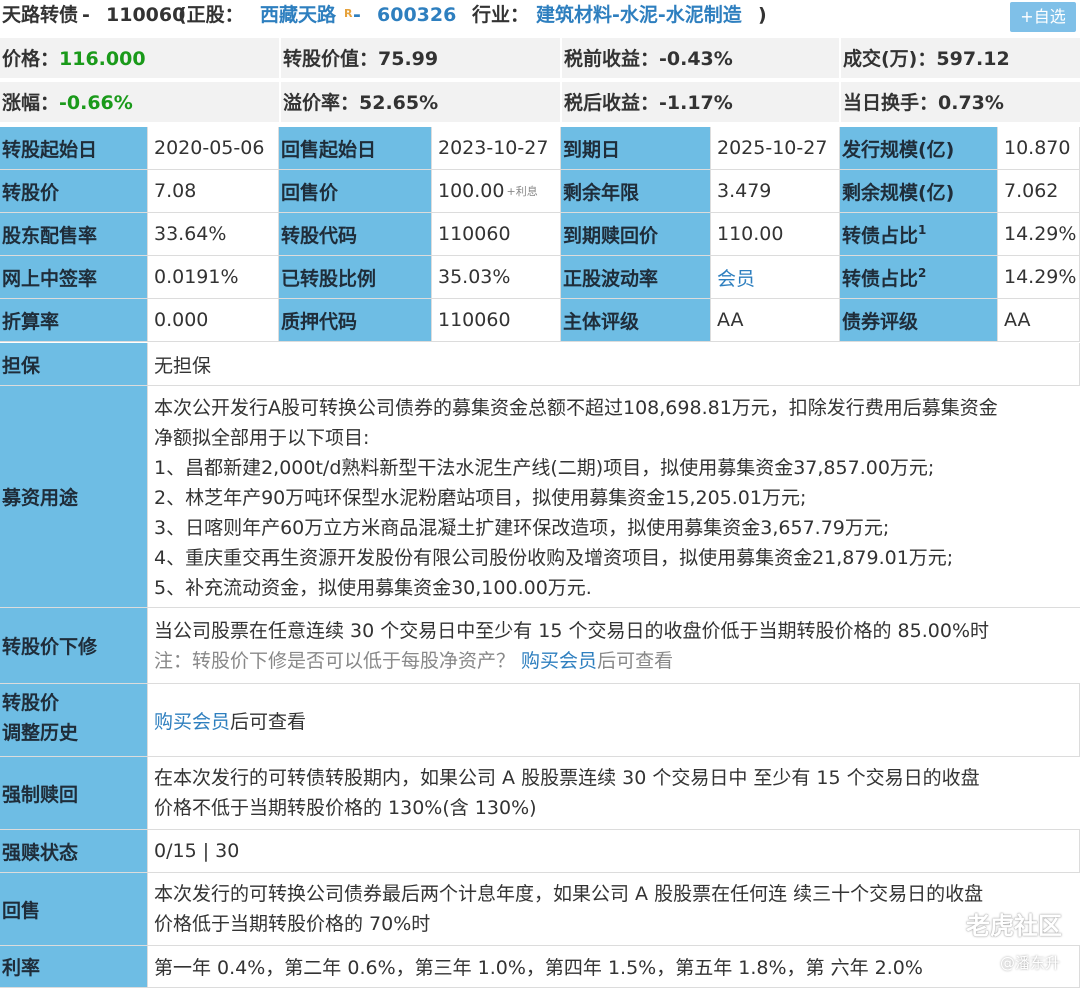 The width and height of the screenshot is (1080, 988). I want to click on funds-label: 募资用途, so click(74, 497).